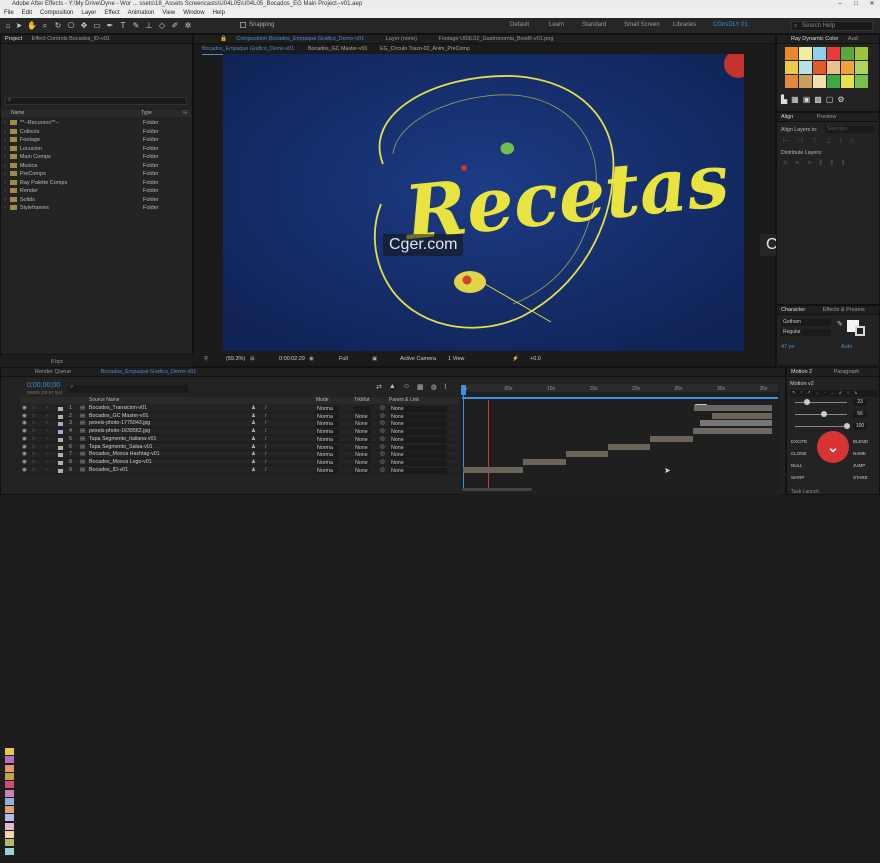  I want to click on align-right-icon: ⊤, so click(814, 141).